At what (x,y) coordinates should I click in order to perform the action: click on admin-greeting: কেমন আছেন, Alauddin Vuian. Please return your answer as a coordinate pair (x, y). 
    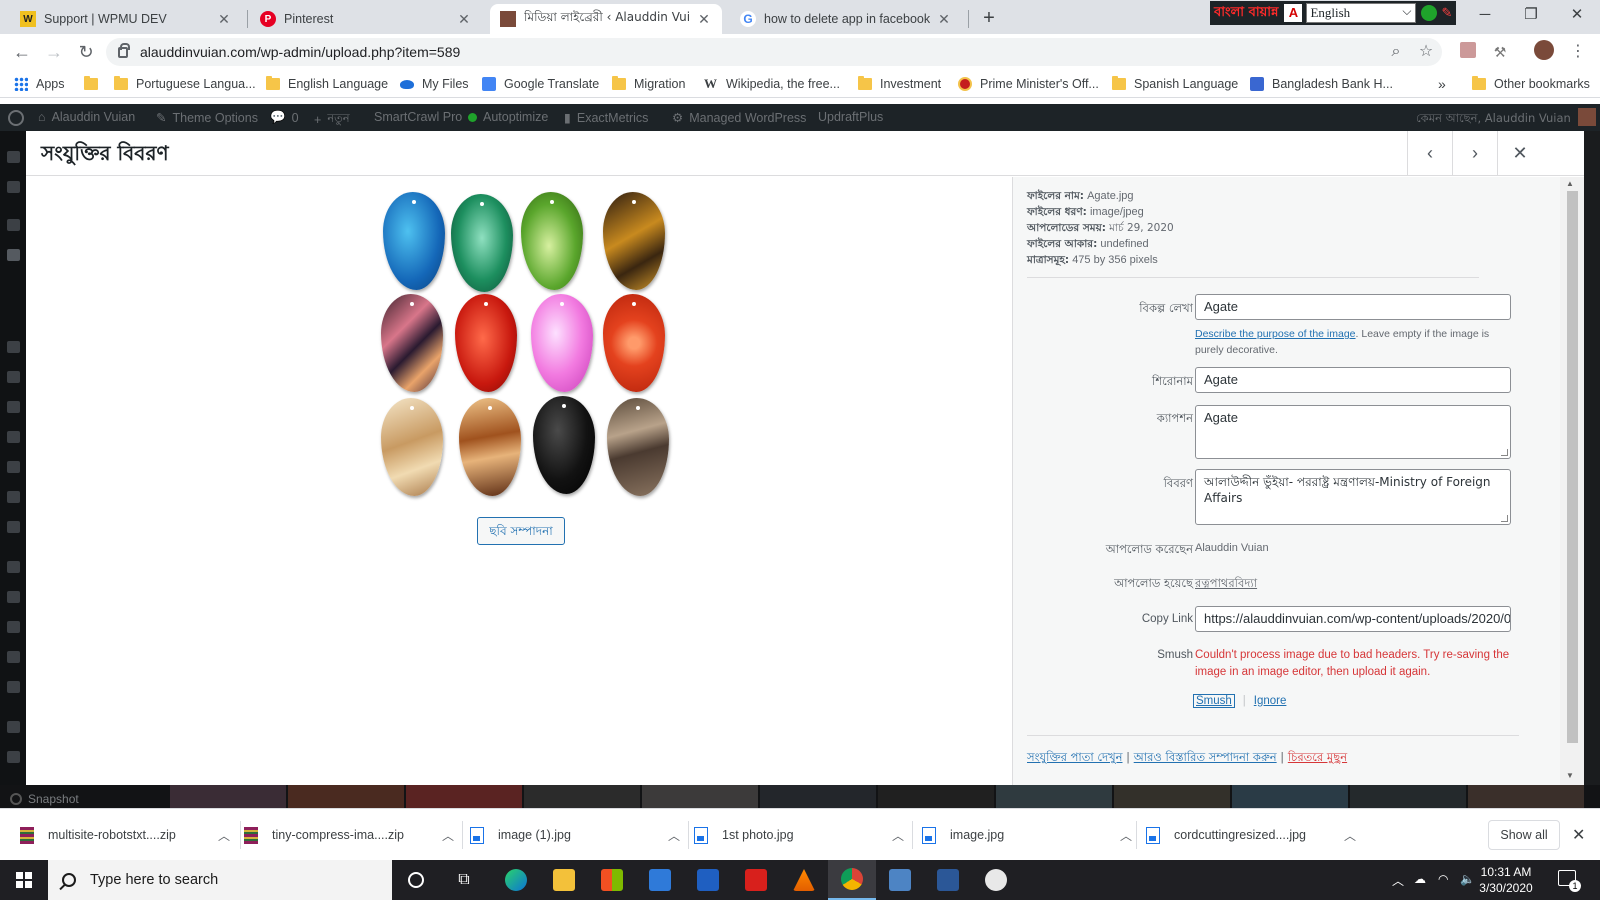
    Looking at the image, I should click on (1493, 119).